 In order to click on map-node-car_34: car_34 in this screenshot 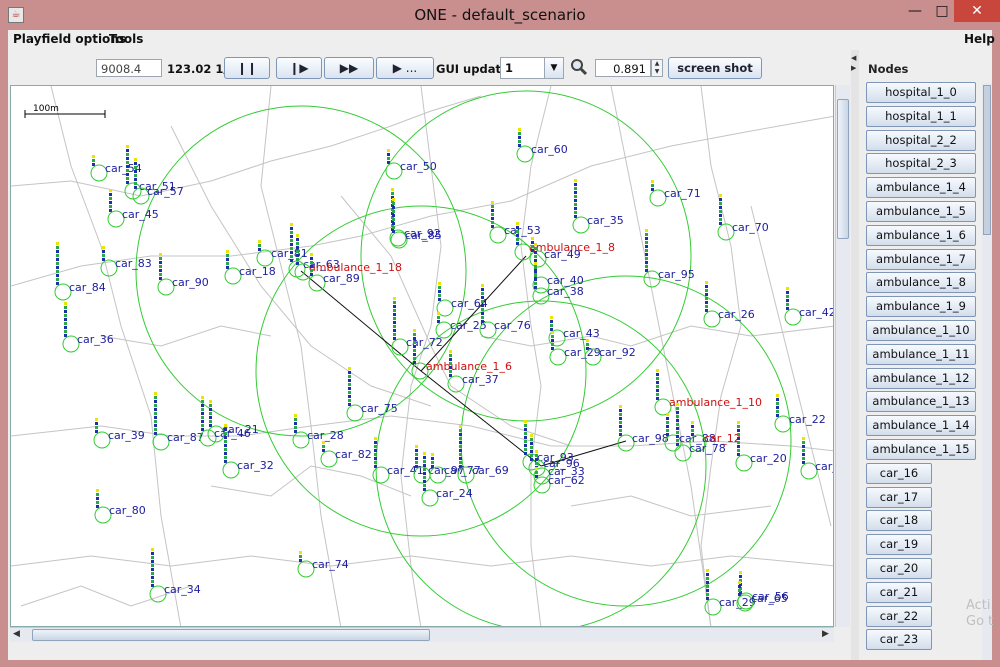, I will do `click(175, 575)`.